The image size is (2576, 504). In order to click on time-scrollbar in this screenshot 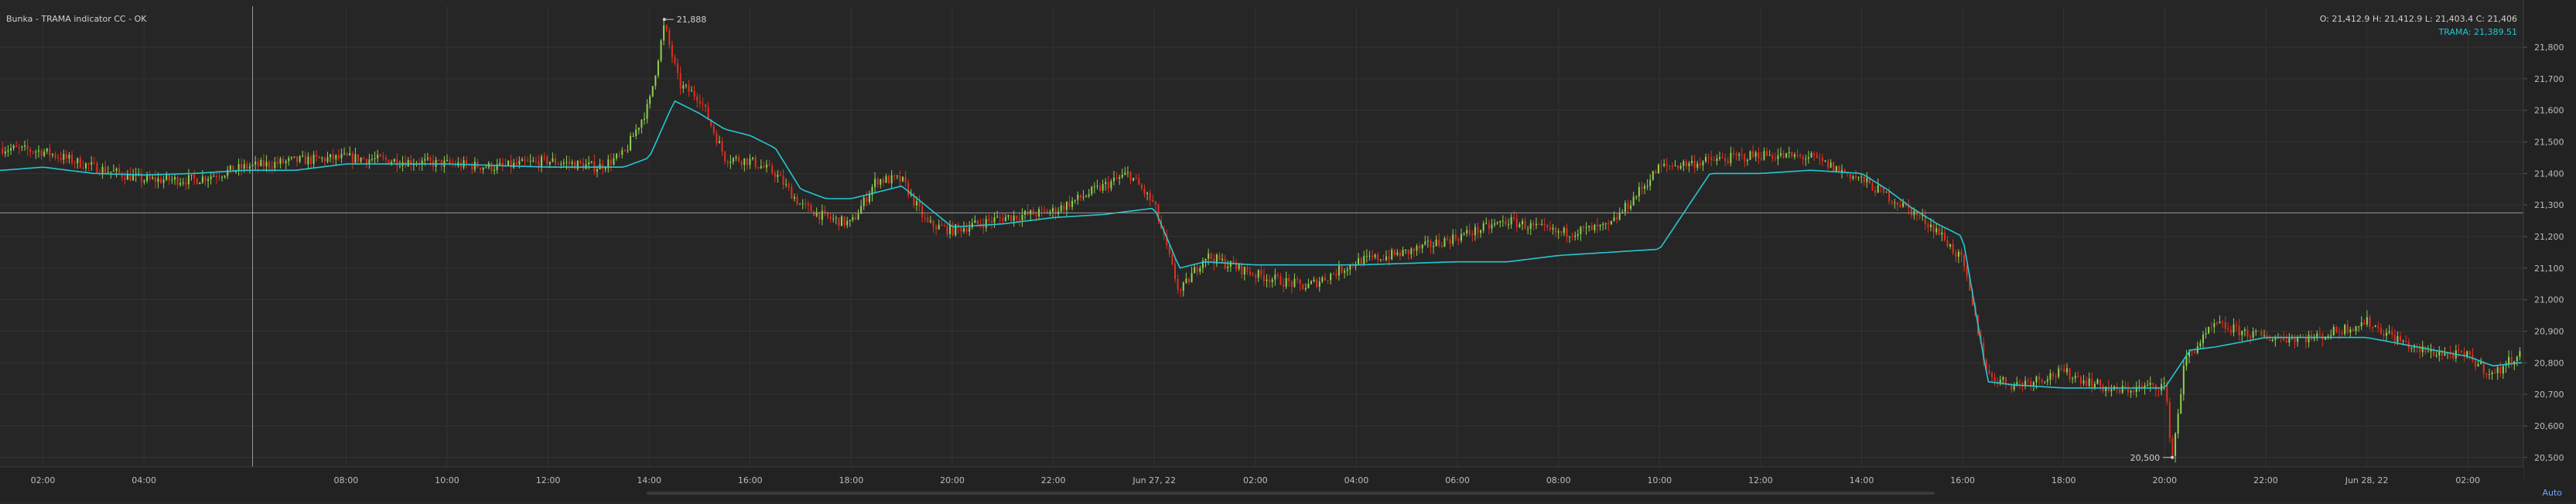, I will do `click(1291, 494)`.